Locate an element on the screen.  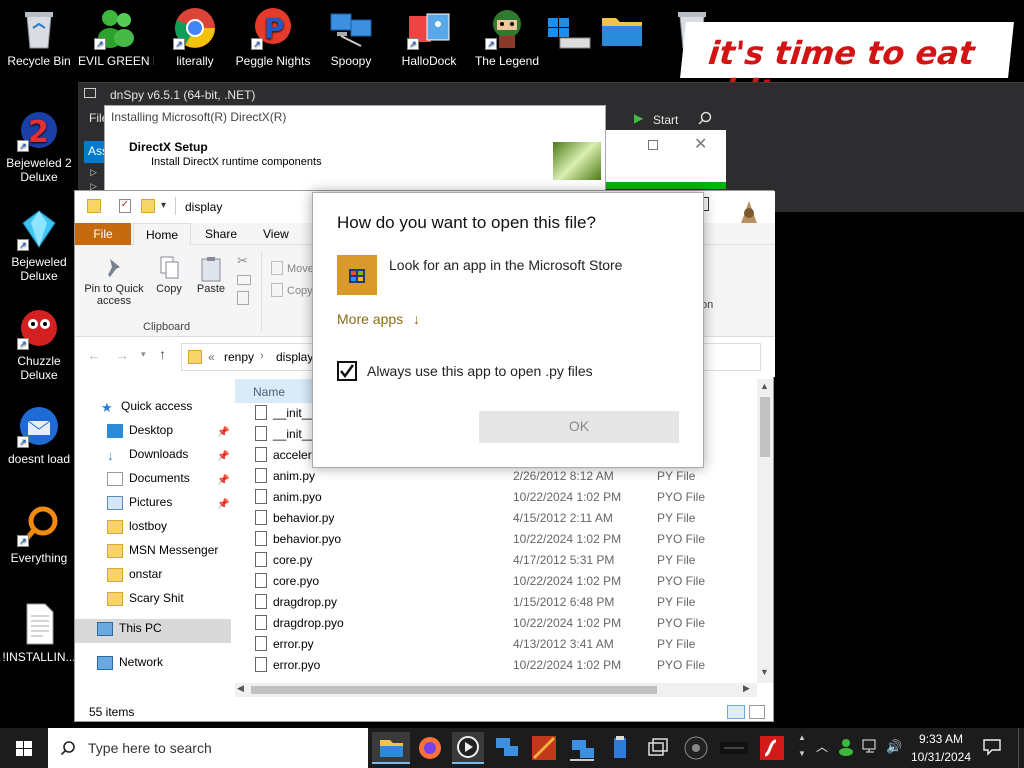
back-arrow-icon: ← is located at coordinates (94, 355).